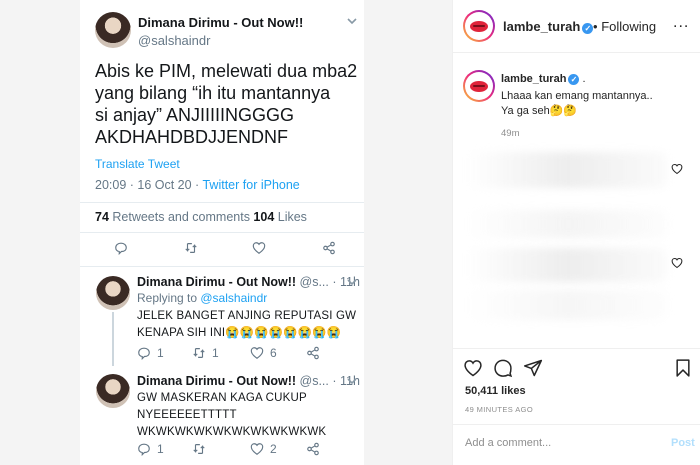  What do you see at coordinates (290, 217) in the screenshot?
I see `likes-label: Likes` at bounding box center [290, 217].